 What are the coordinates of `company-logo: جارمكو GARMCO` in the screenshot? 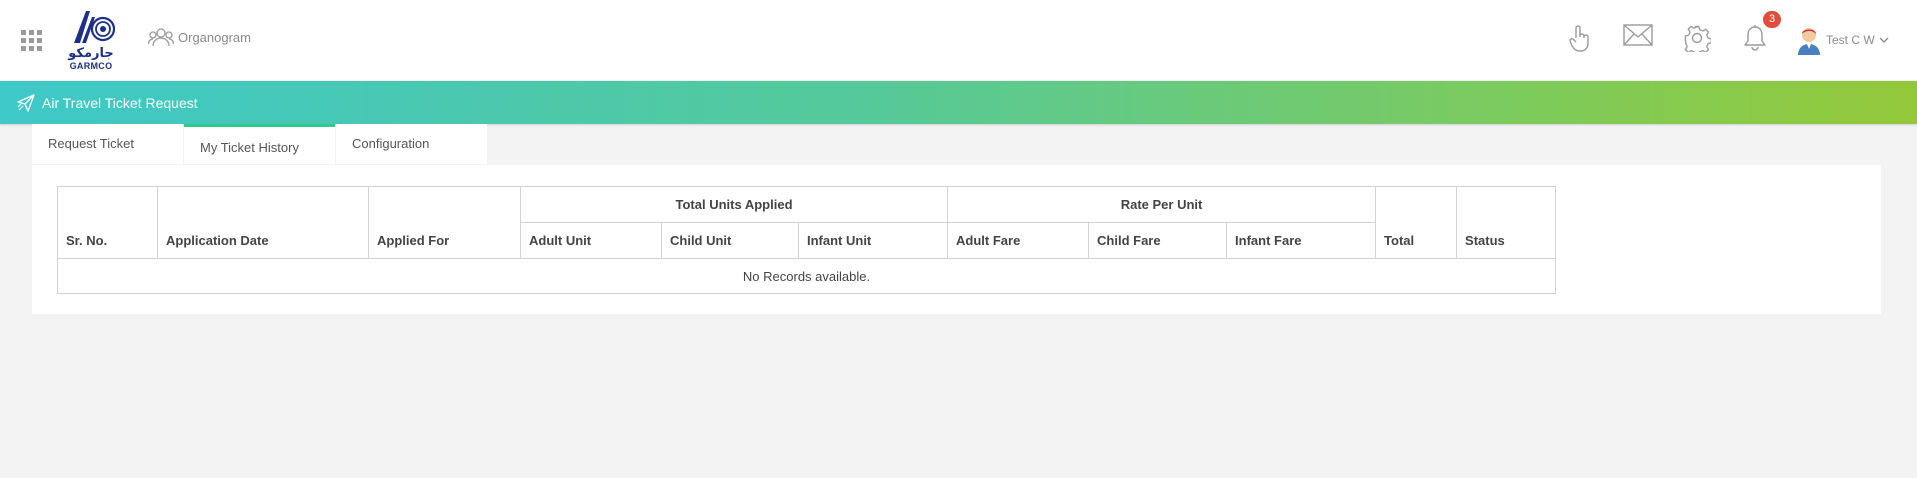 It's located at (91, 40).